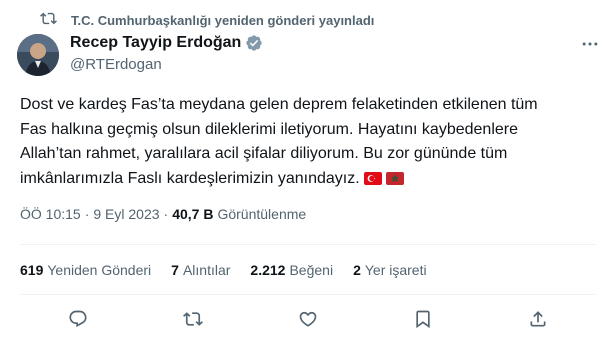 The width and height of the screenshot is (616, 347). I want to click on author-name-row: Recep Tayyip Erdoğan, so click(166, 43).